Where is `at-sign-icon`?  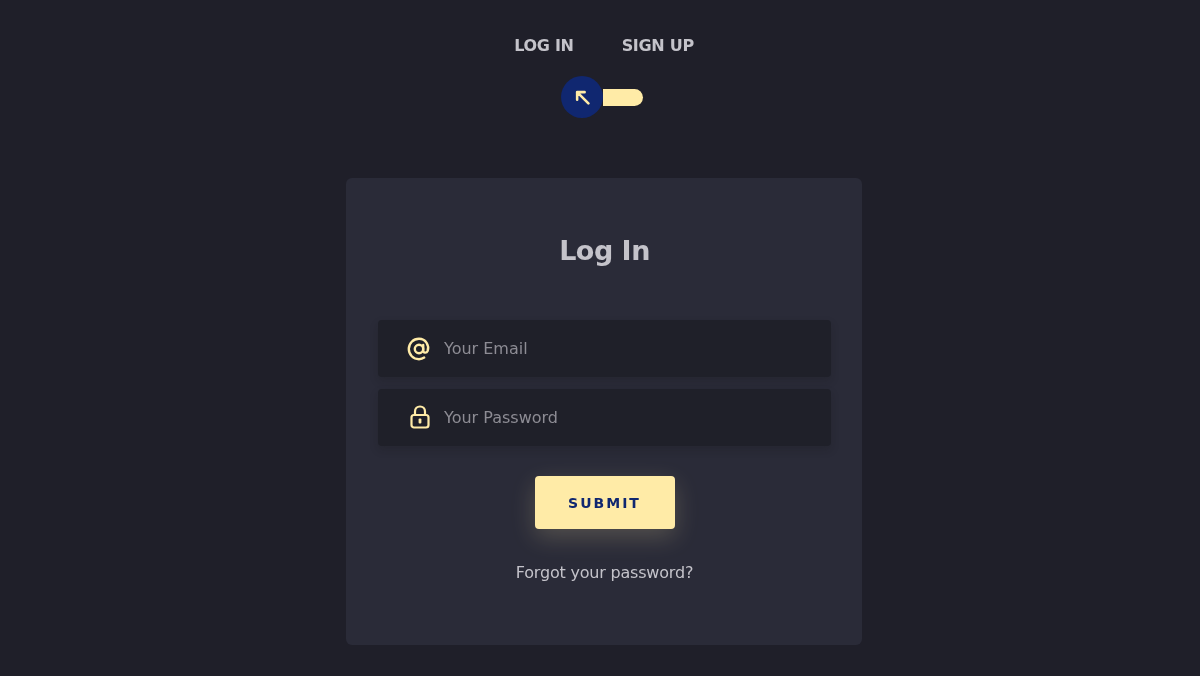 at-sign-icon is located at coordinates (419, 349).